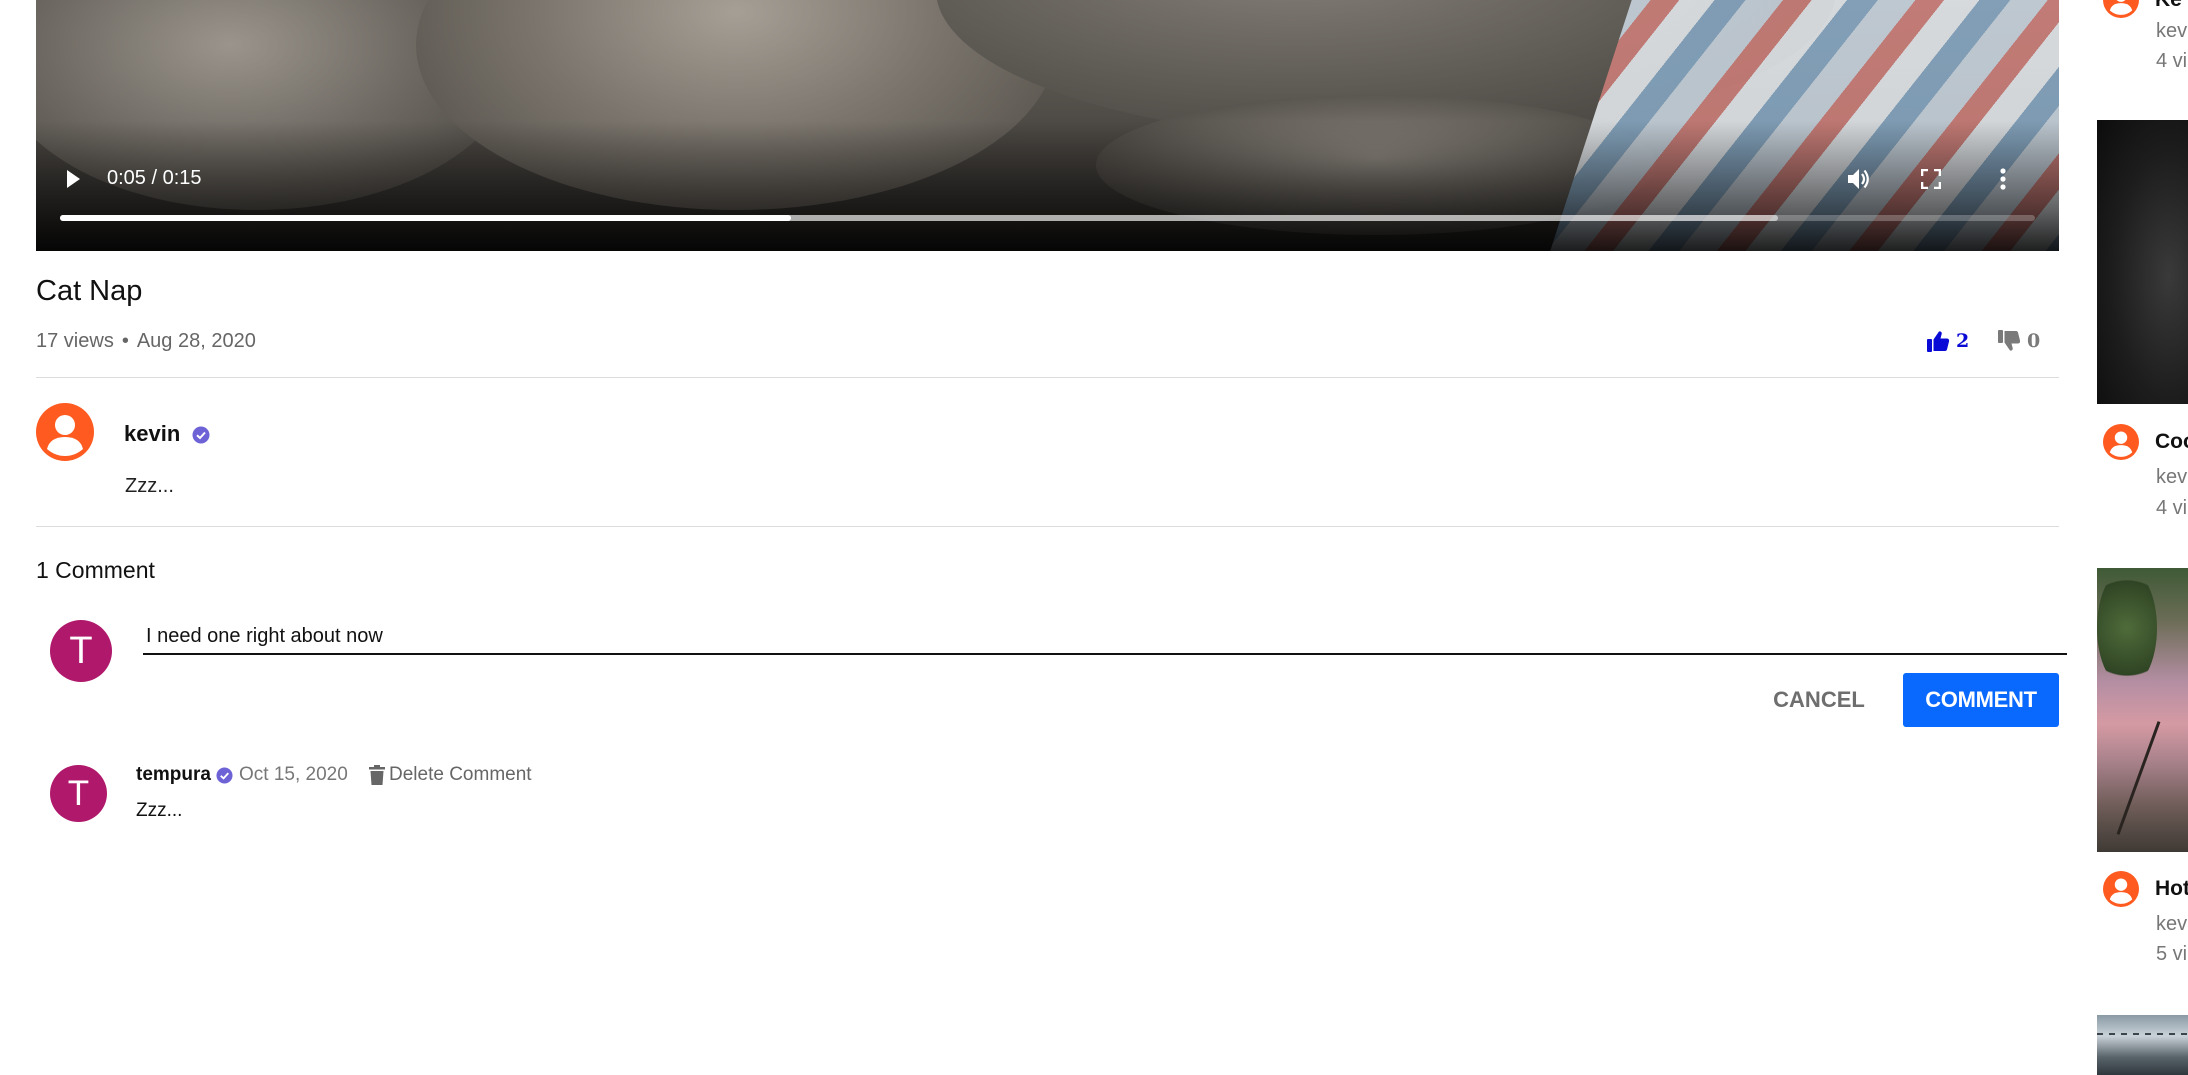 The height and width of the screenshot is (1075, 2188). What do you see at coordinates (1047, 186) in the screenshot?
I see `controls-gradient` at bounding box center [1047, 186].